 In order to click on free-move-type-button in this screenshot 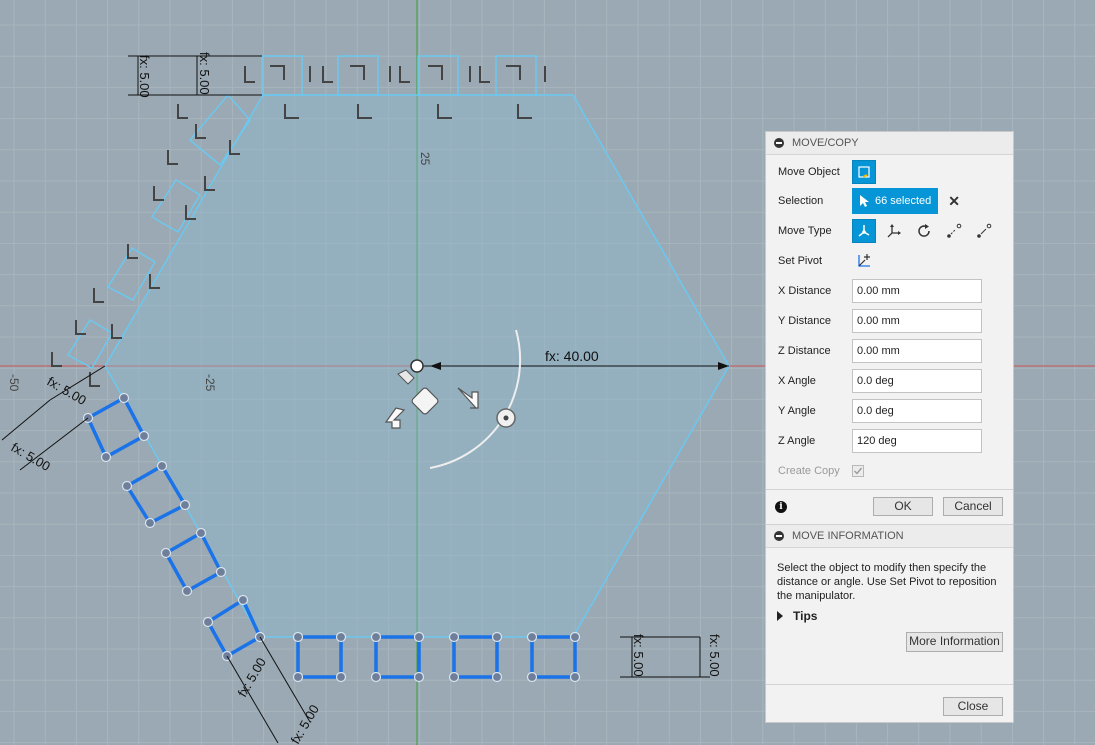, I will do `click(864, 231)`.